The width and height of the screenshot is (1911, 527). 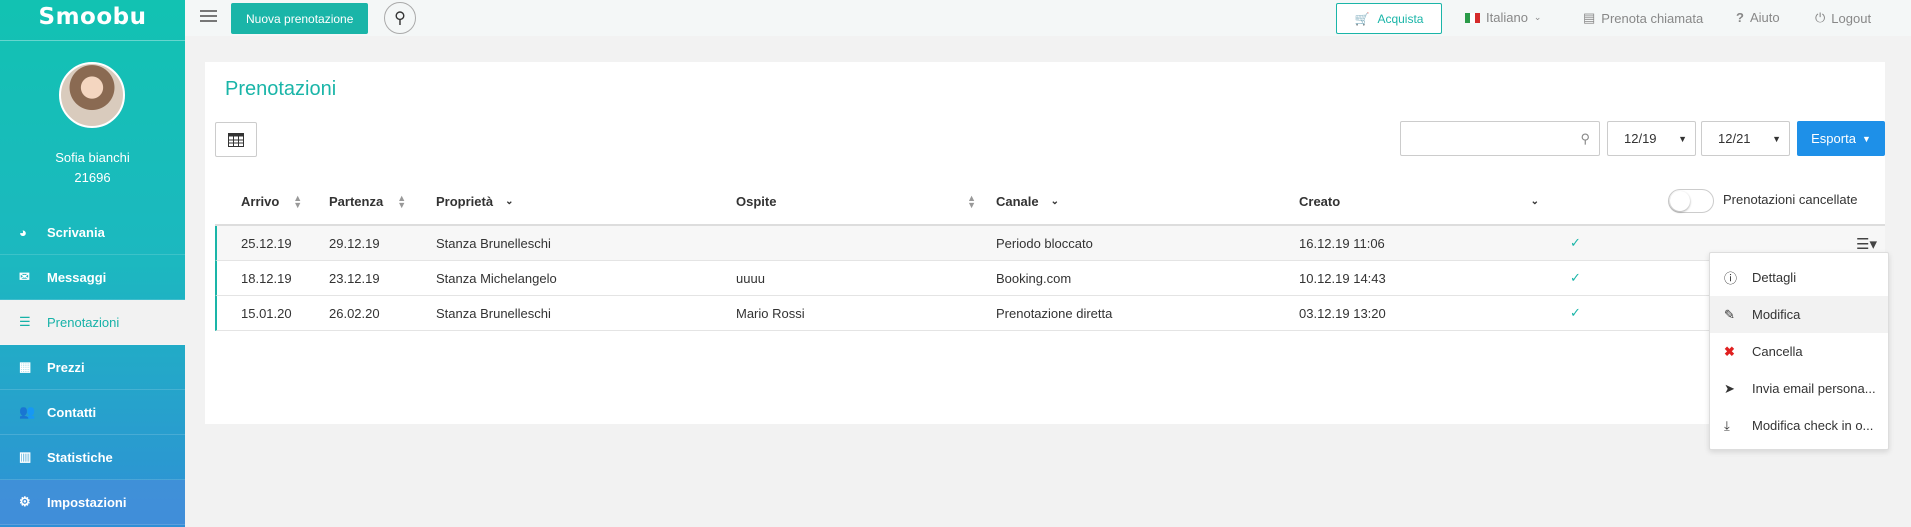 I want to click on power-icon: ⏻, so click(x=1820, y=17).